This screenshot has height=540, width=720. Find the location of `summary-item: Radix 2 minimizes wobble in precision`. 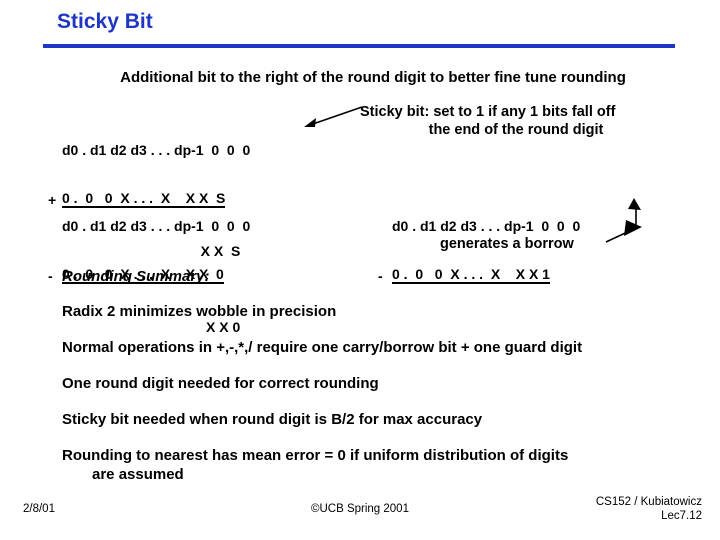

summary-item: Radix 2 minimizes wobble in precision is located at coordinates (199, 311).